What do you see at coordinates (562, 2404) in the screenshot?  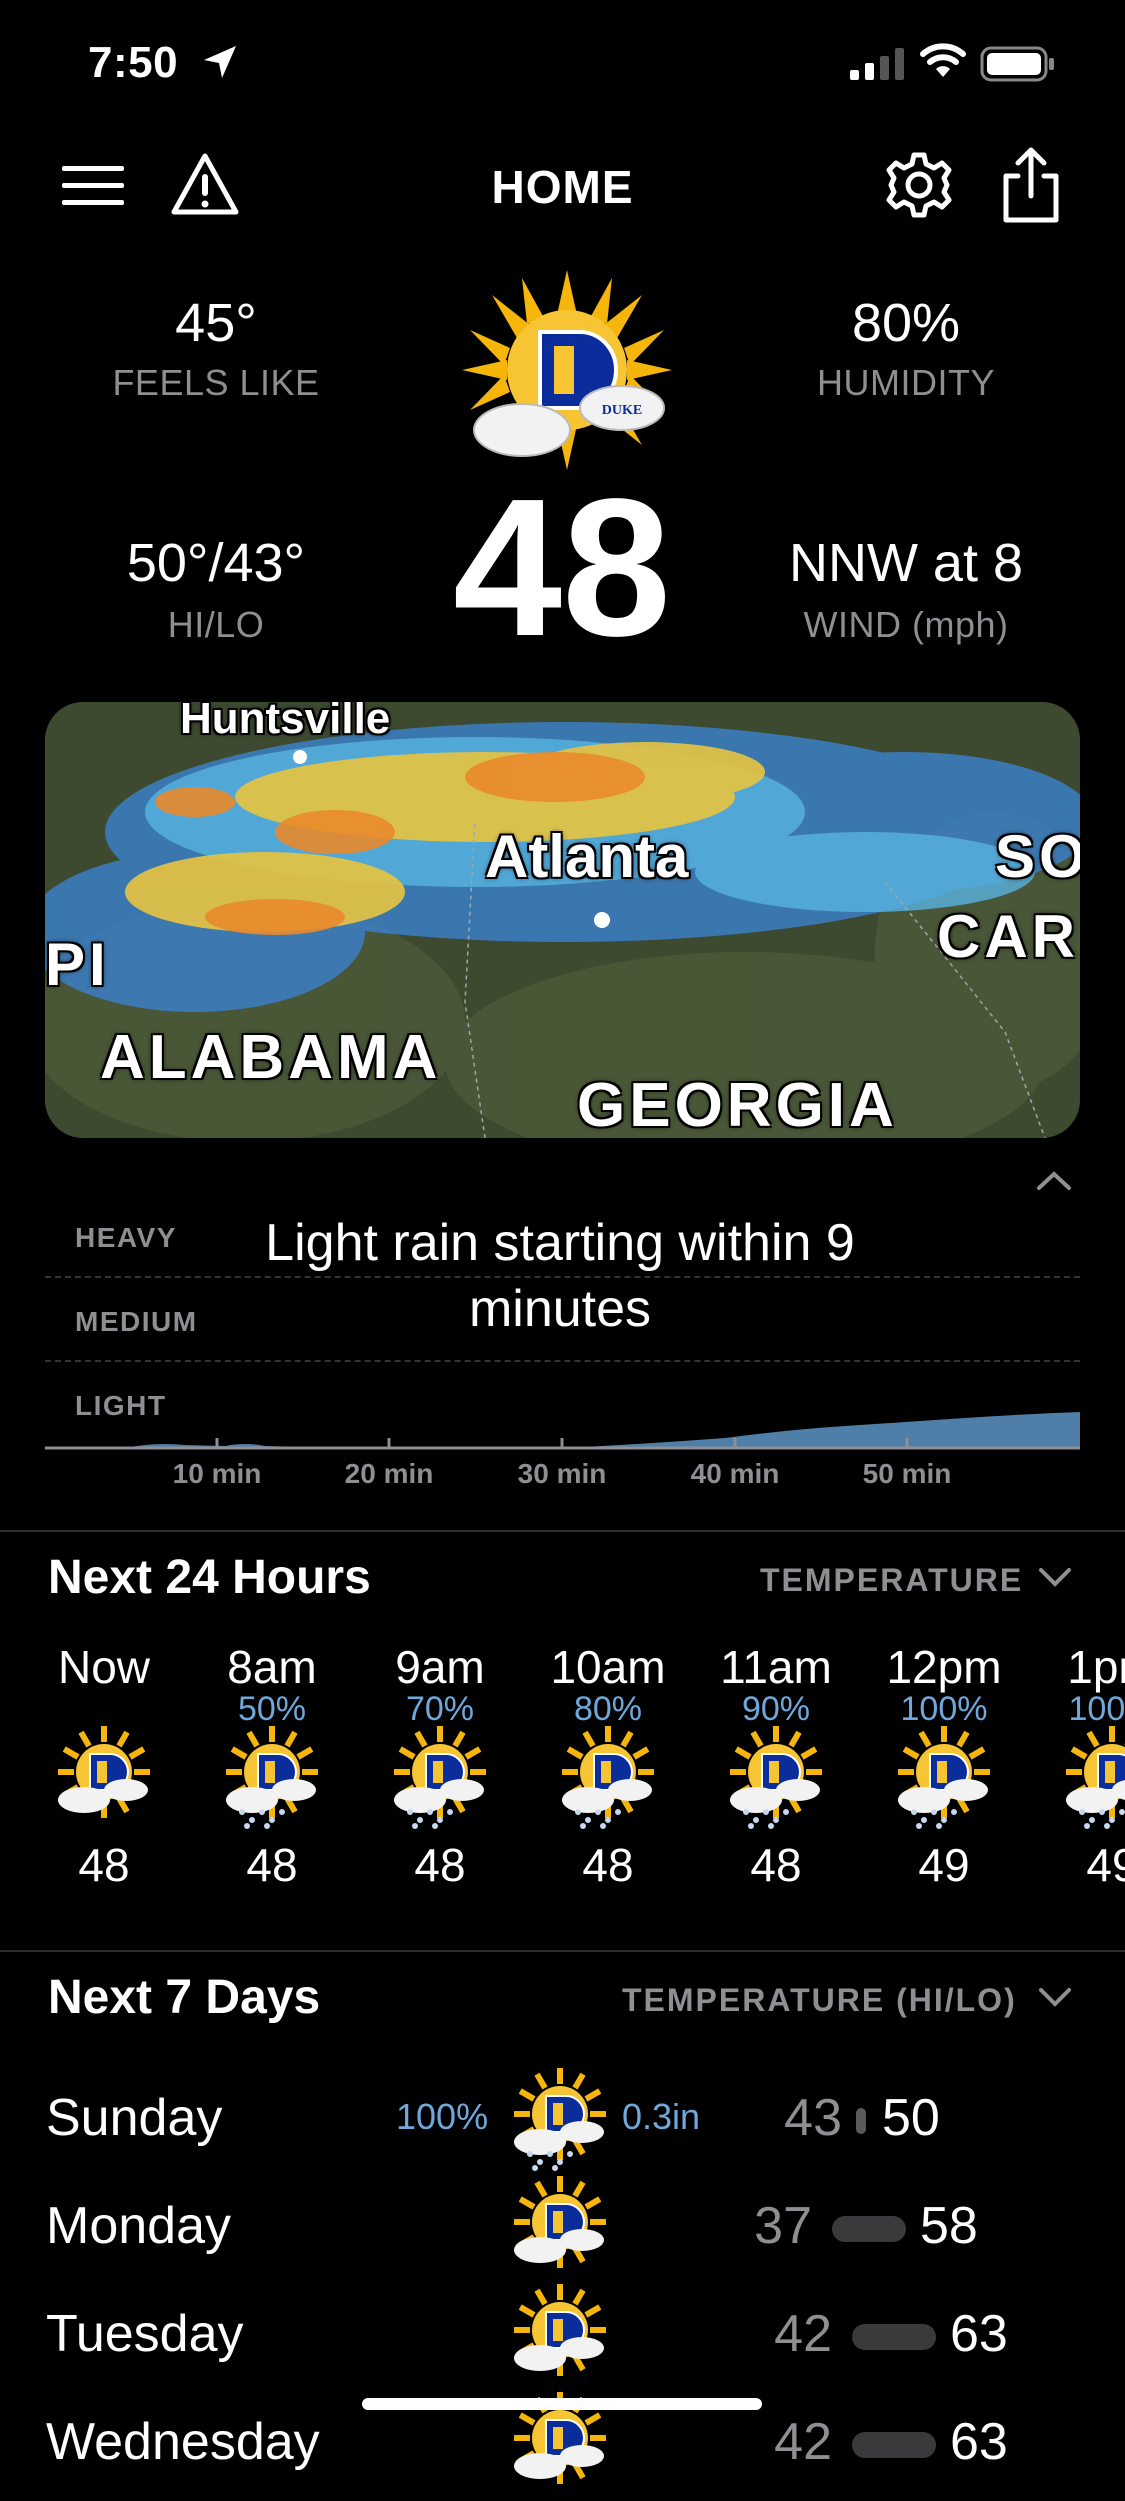 I see `home-indicator` at bounding box center [562, 2404].